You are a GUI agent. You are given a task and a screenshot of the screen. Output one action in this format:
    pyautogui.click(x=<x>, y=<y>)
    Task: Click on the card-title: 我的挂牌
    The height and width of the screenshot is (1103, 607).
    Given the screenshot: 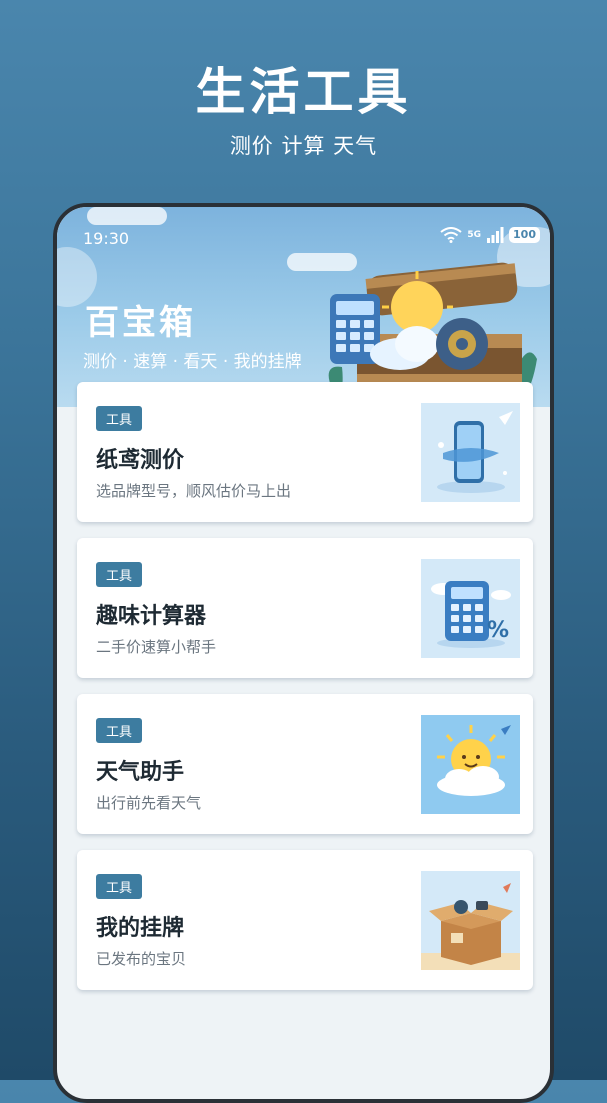 What is the action you would take?
    pyautogui.click(x=140, y=928)
    